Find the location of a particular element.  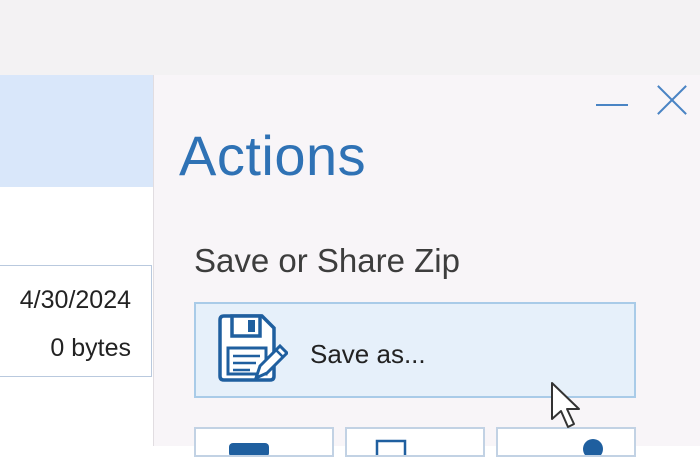

close-icon is located at coordinates (670, 100).